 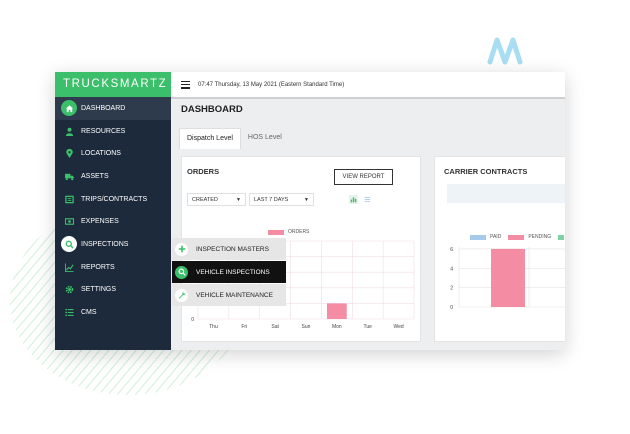 I want to click on date-range-select: LAST 7 DAYS ▼, so click(x=281, y=199).